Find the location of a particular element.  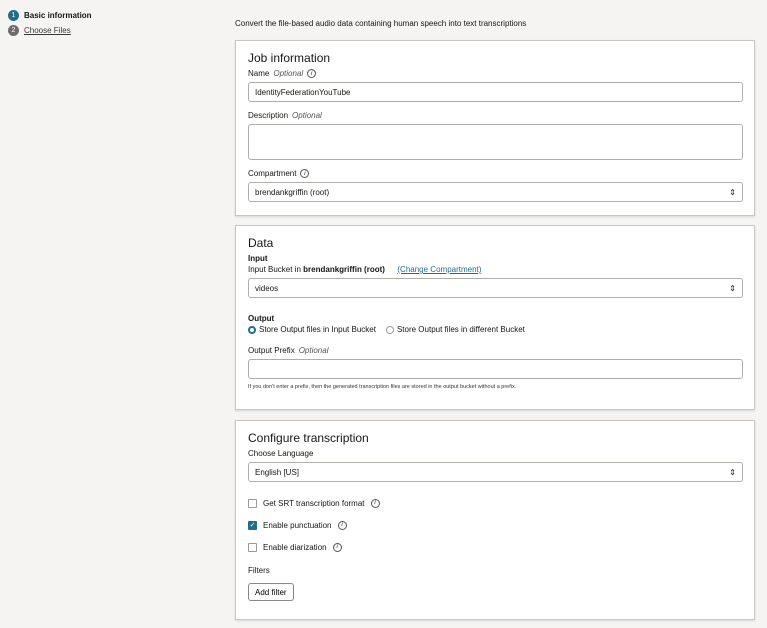

radio-different-bucket: Store Output files in different Bucket is located at coordinates (455, 329).